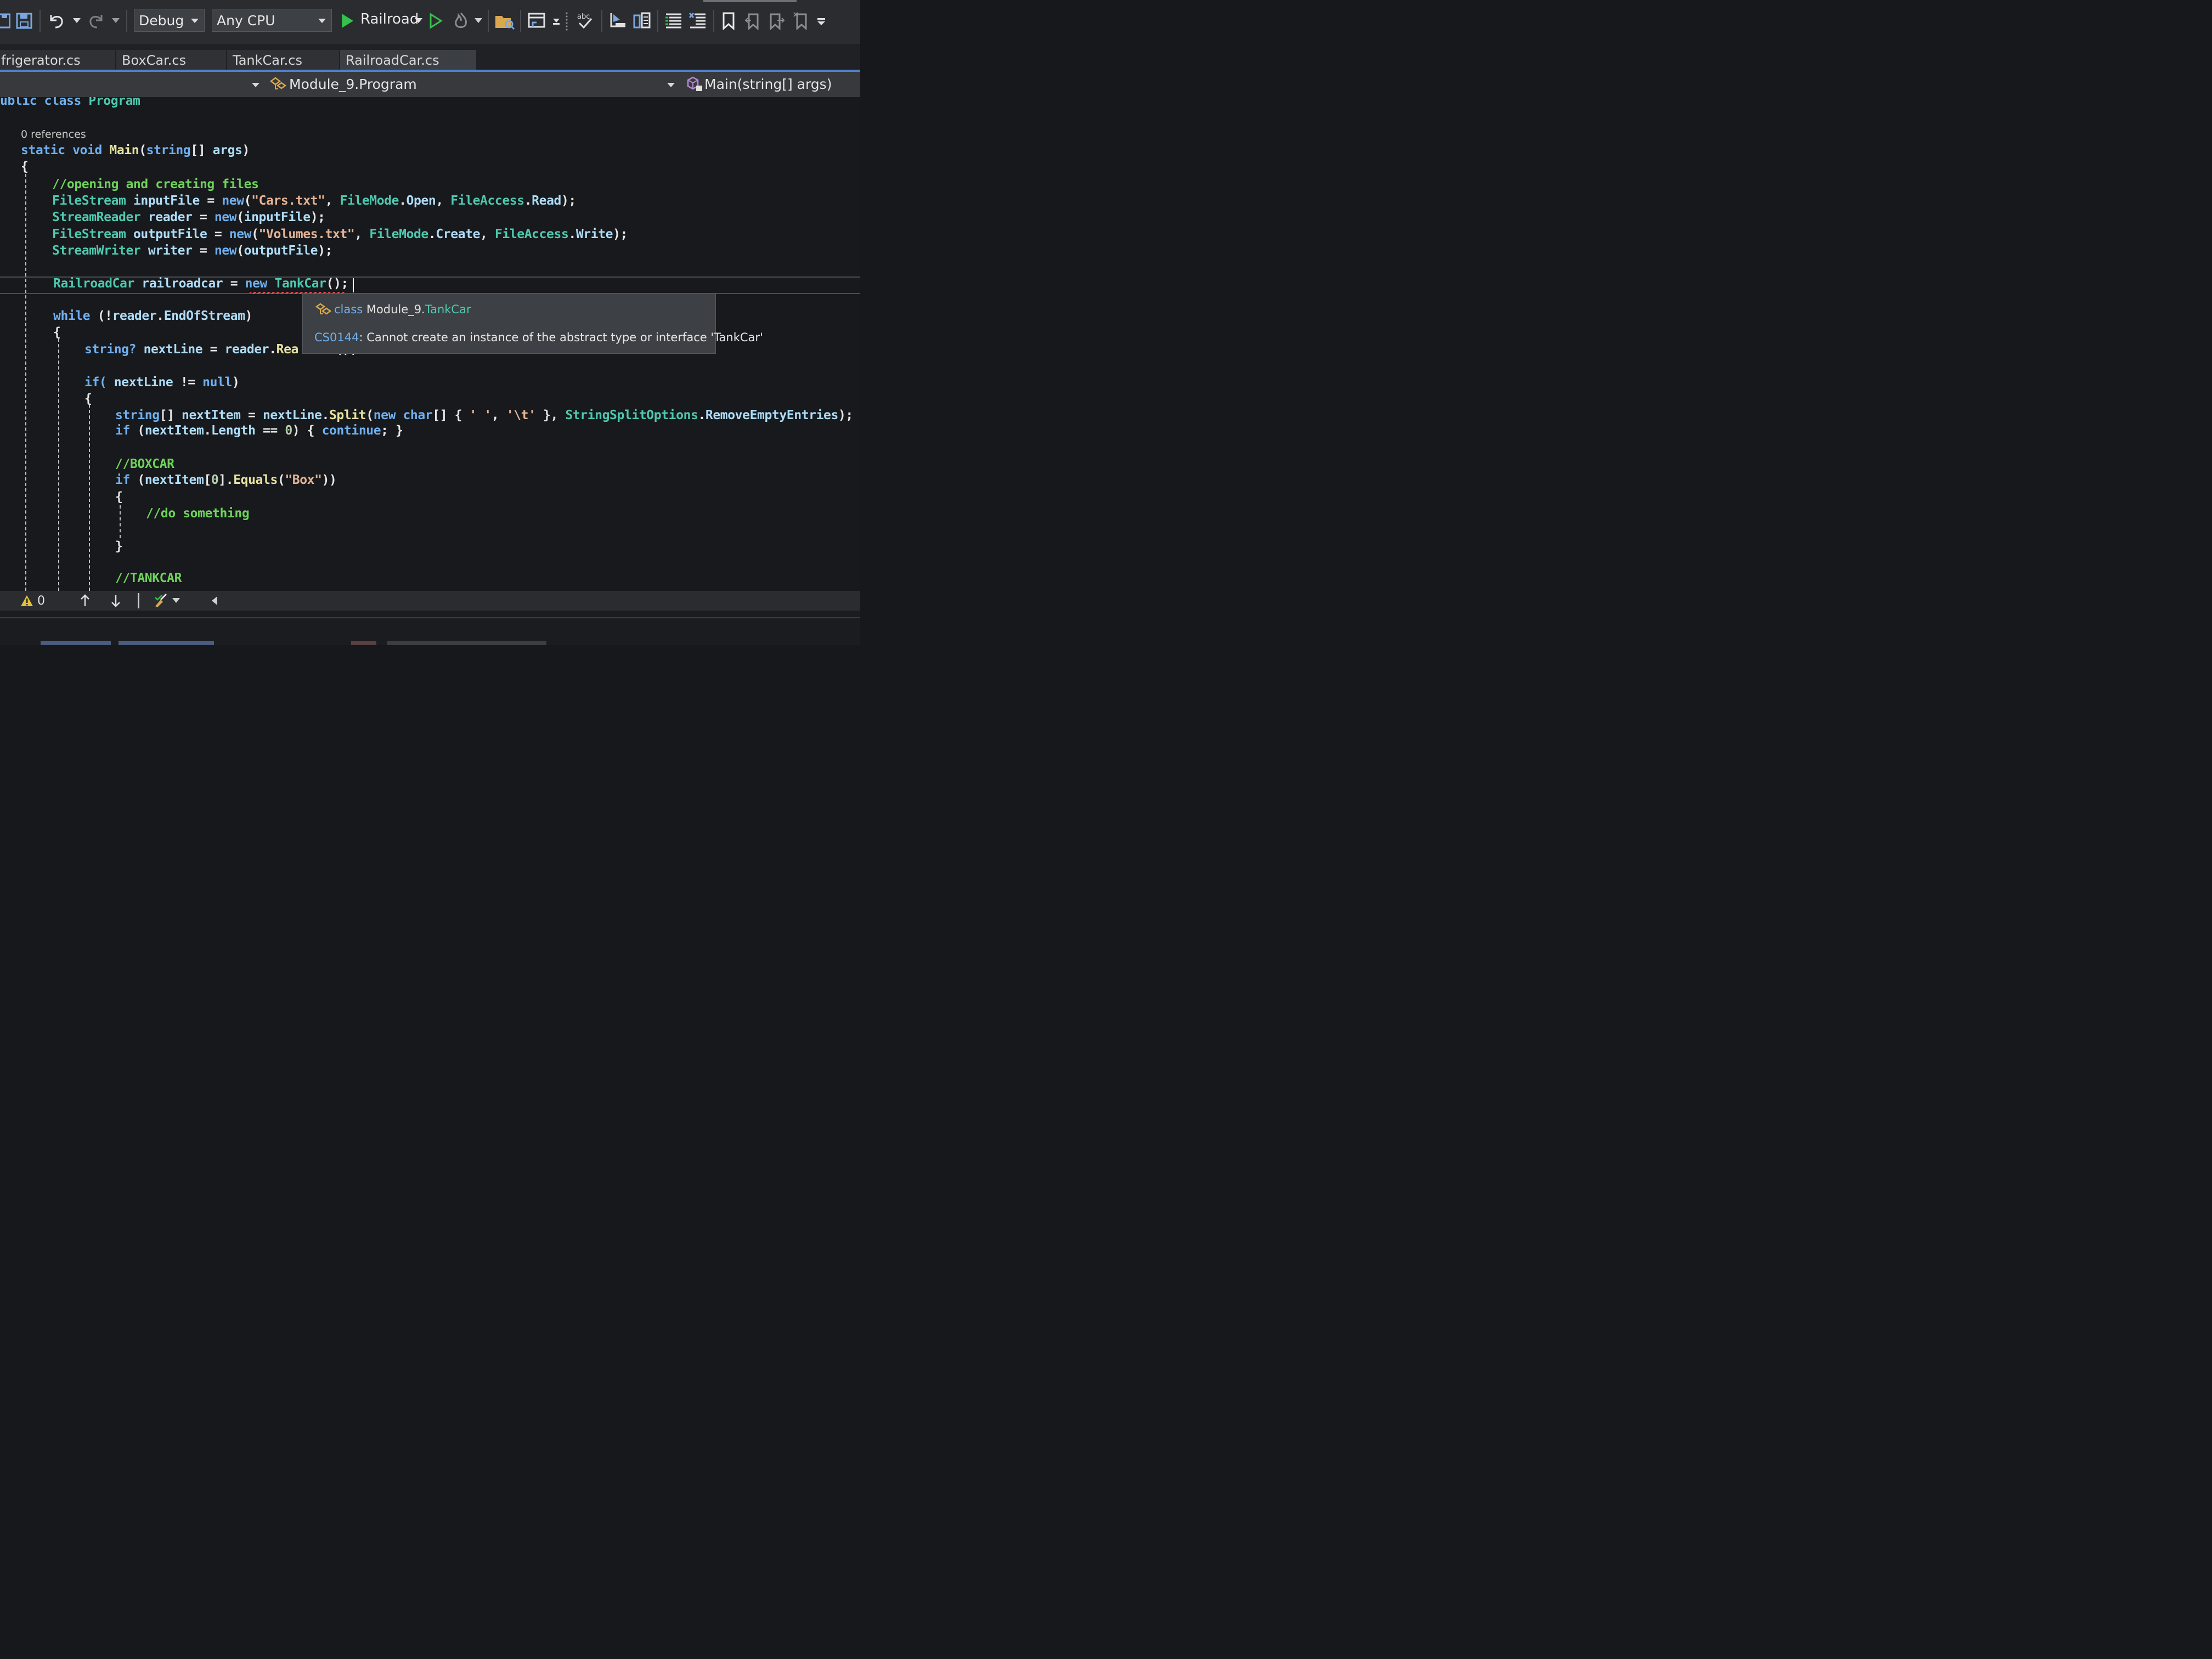 The height and width of the screenshot is (1659, 2212). Describe the element at coordinates (225, 251) in the screenshot. I see `code-keyword: new` at that location.